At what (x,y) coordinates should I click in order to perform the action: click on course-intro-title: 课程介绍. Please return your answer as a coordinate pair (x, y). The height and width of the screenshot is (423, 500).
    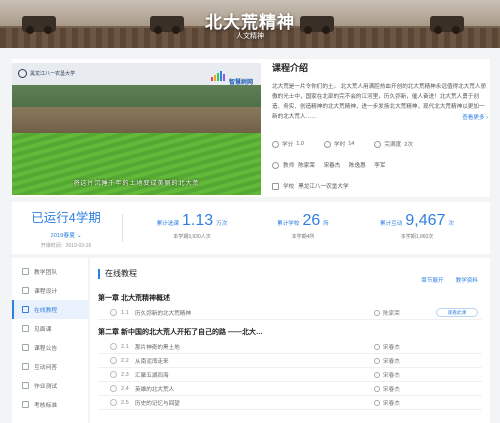
    Looking at the image, I should click on (290, 68).